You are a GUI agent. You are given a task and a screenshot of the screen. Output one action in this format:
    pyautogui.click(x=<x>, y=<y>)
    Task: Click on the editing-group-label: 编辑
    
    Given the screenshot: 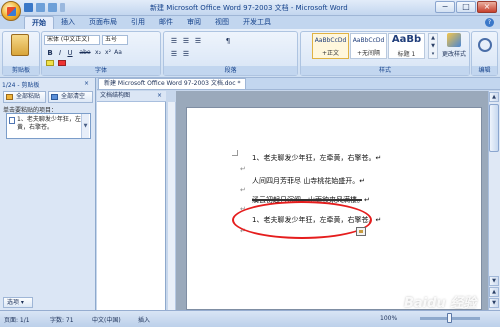 What is the action you would take?
    pyautogui.click(x=484, y=70)
    